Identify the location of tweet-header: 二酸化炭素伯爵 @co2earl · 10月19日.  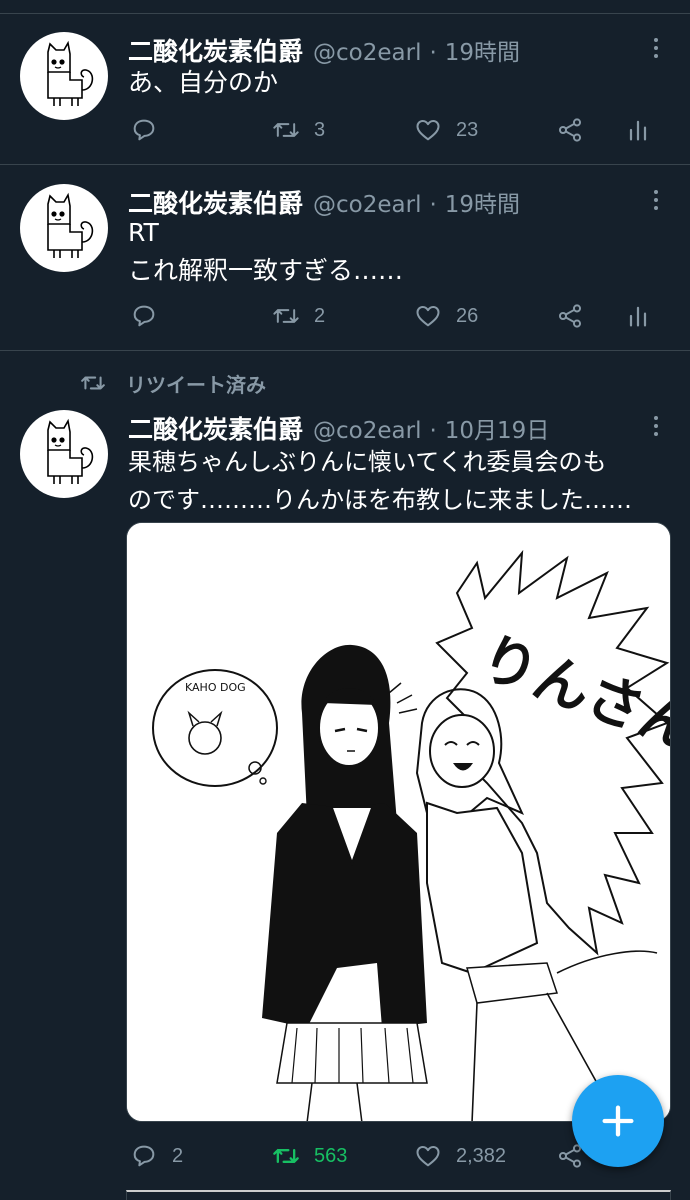
(339, 427).